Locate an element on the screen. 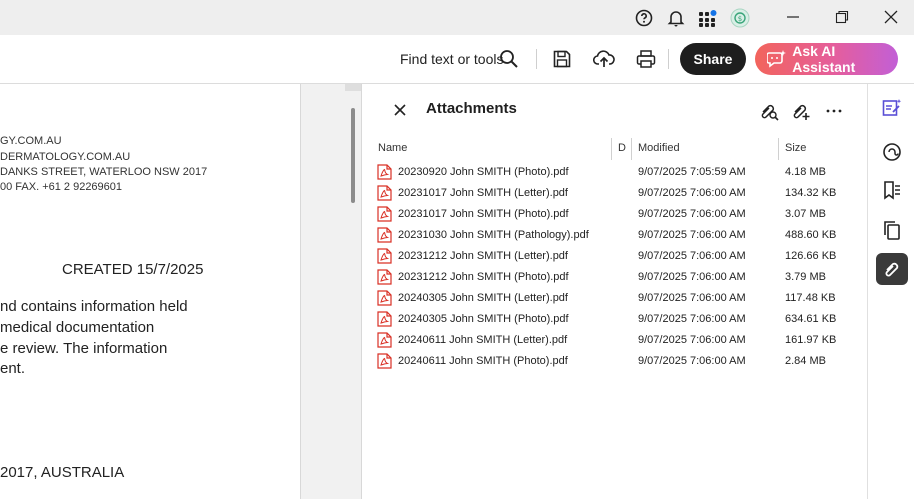 The width and height of the screenshot is (914, 499). attachment-size: 126.66 KB is located at coordinates (811, 256).